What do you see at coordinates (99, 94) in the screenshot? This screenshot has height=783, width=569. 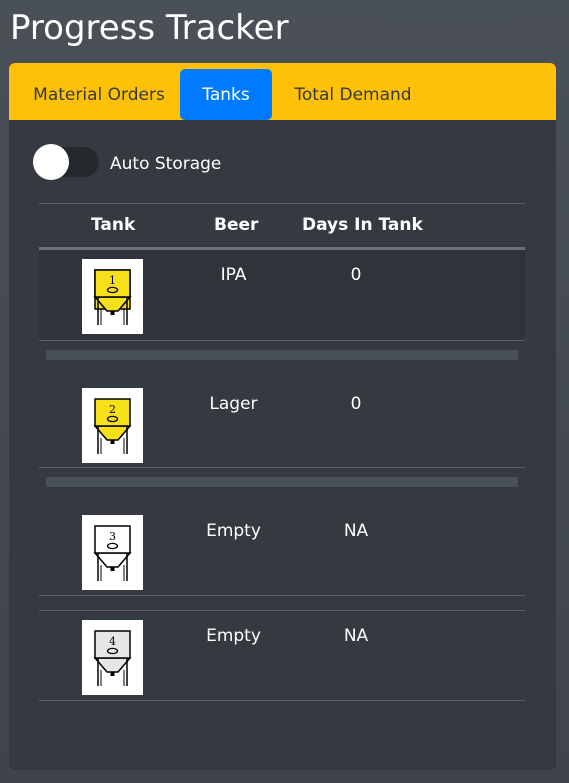 I see `tab-material-orders: Material Orders` at bounding box center [99, 94].